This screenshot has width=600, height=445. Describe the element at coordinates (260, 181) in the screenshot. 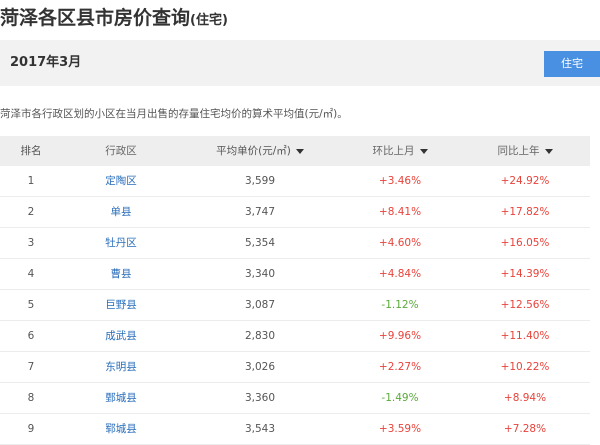

I see `avg-price-cell: 3,599` at that location.